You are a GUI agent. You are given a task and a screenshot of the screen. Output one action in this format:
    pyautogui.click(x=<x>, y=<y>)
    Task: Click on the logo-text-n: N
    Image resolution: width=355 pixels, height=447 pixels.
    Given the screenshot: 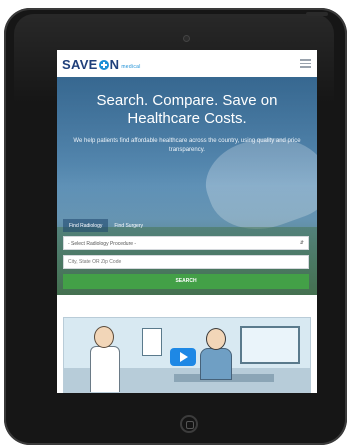 What is the action you would take?
    pyautogui.click(x=114, y=64)
    